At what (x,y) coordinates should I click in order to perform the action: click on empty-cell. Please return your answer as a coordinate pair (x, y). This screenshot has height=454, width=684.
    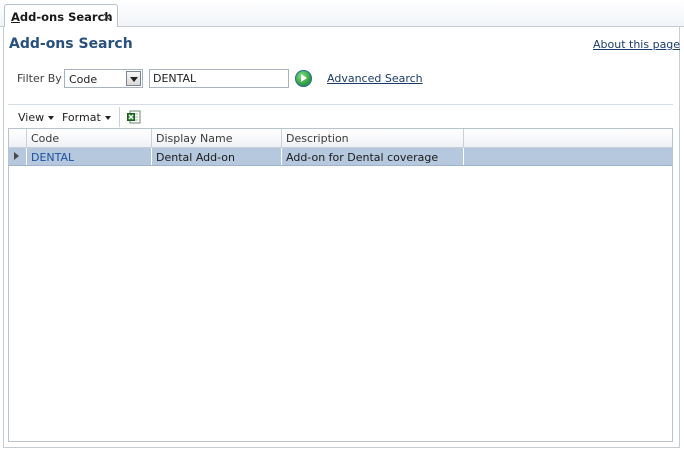
    Looking at the image, I should click on (568, 156).